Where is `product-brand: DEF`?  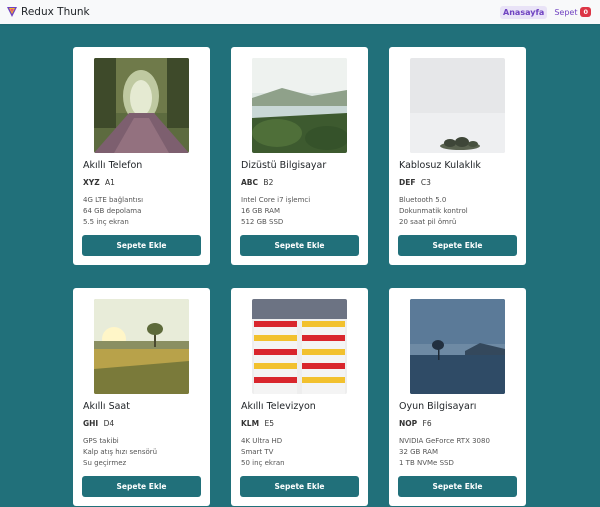
product-brand: DEF is located at coordinates (407, 182).